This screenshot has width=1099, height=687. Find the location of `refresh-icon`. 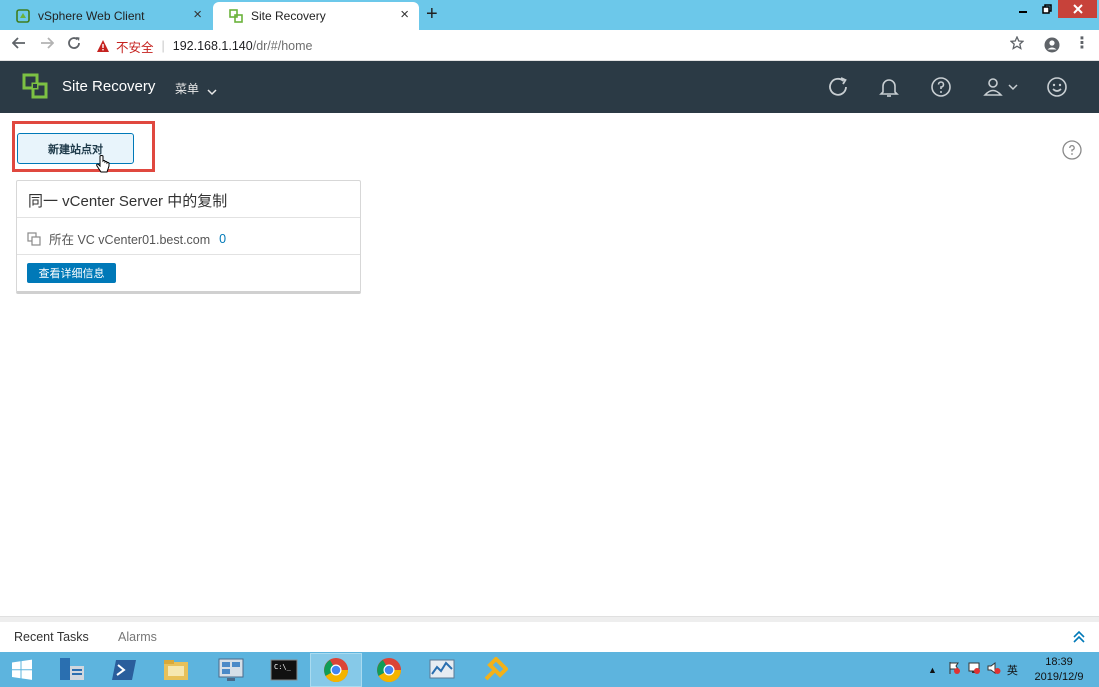

refresh-icon is located at coordinates (838, 87).